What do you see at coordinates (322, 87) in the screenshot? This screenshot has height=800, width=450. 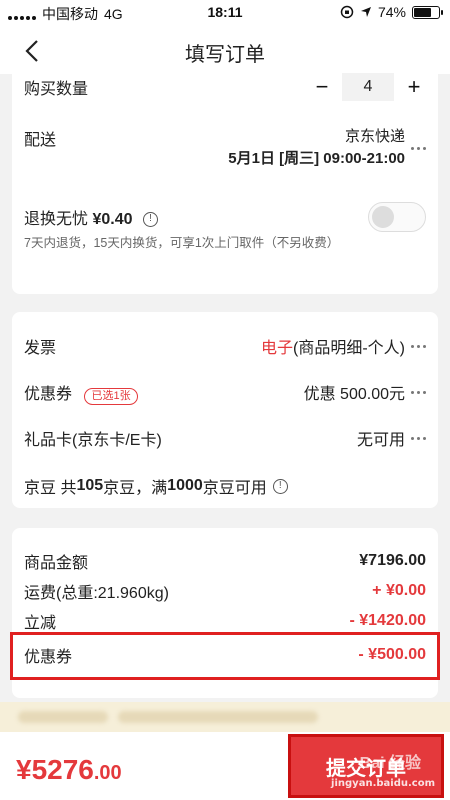 I see `decrease-button: −` at bounding box center [322, 87].